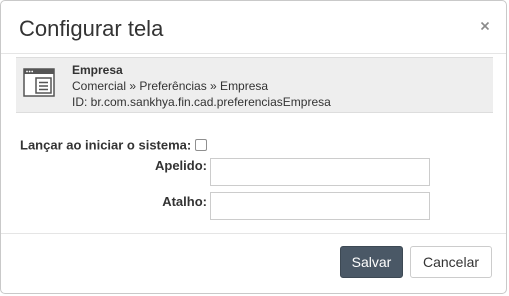 Image resolution: width=509 pixels, height=296 pixels. What do you see at coordinates (371, 262) in the screenshot?
I see `save-button: Salvar` at bounding box center [371, 262].